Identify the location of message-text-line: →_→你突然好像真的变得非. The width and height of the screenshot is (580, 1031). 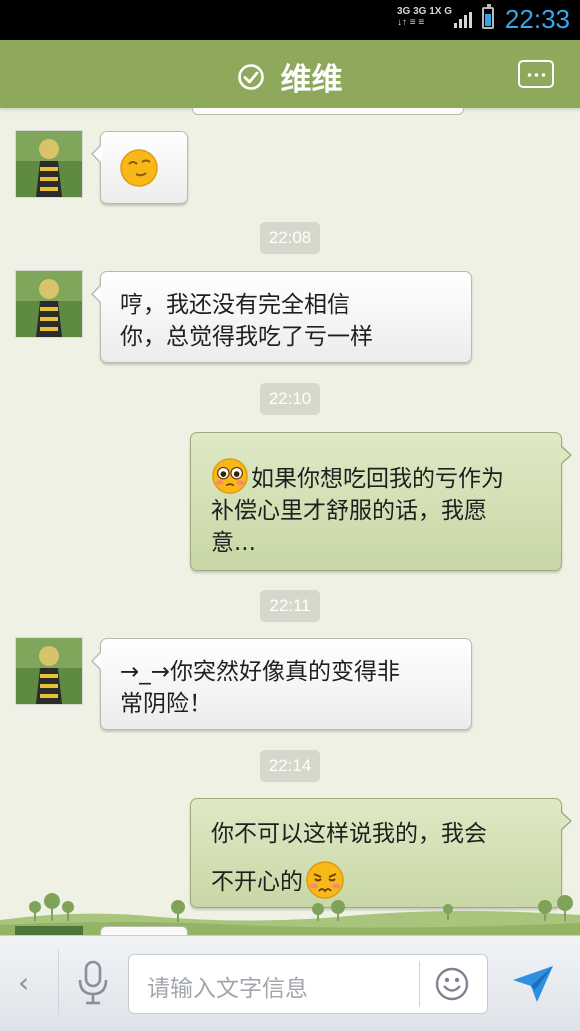
(260, 672).